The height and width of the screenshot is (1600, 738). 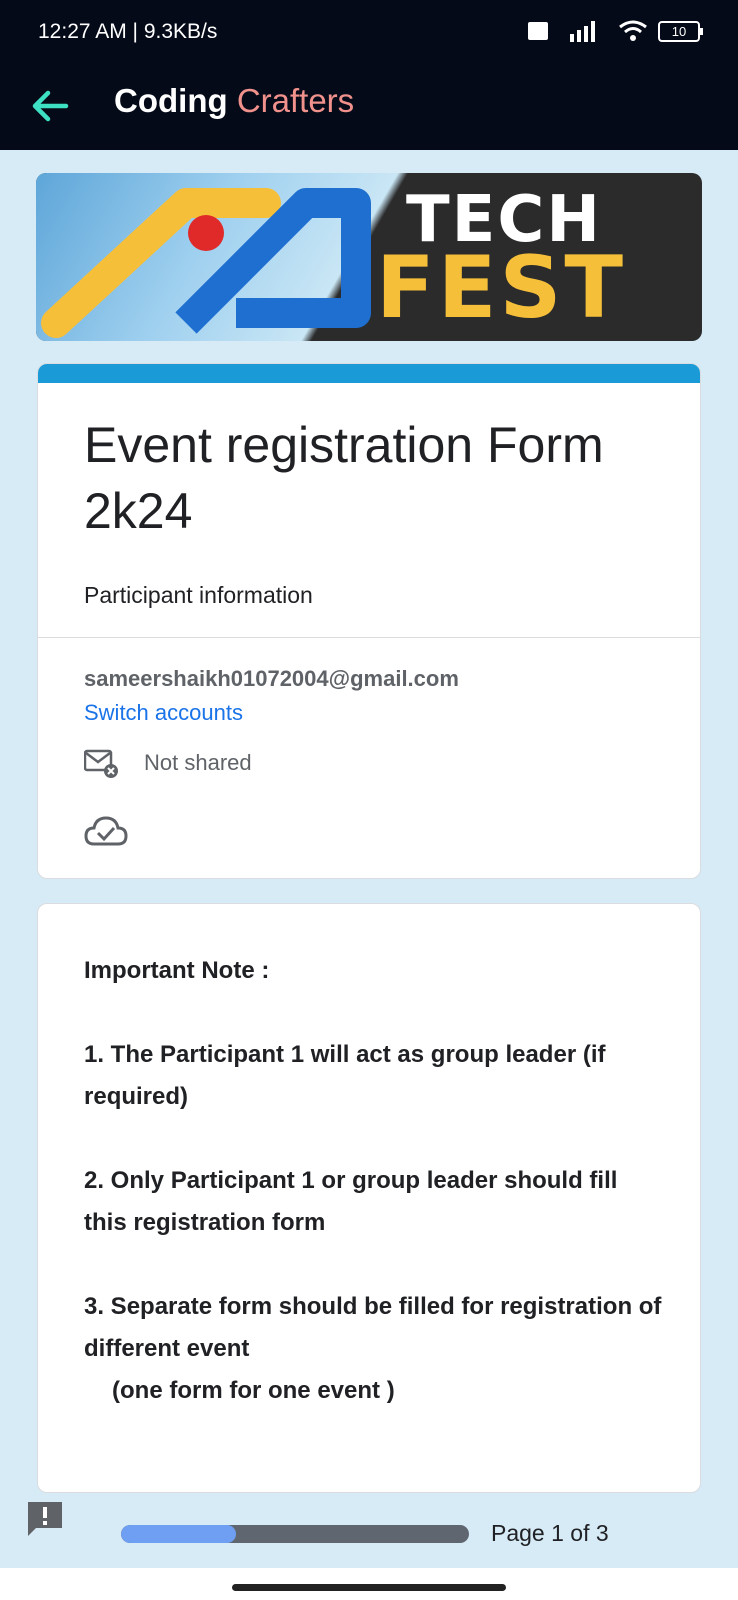 I want to click on form-progress-fill, so click(x=178, y=1534).